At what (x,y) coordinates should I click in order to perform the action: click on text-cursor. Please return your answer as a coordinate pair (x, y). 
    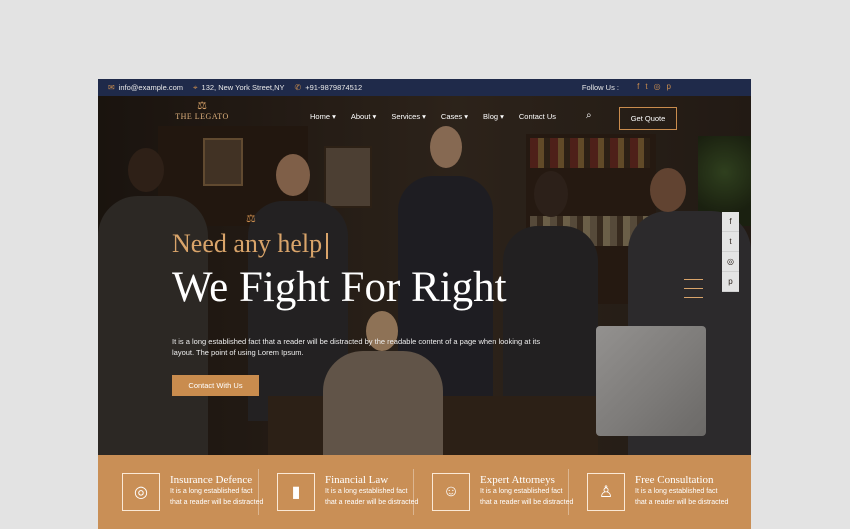
    Looking at the image, I should click on (327, 246).